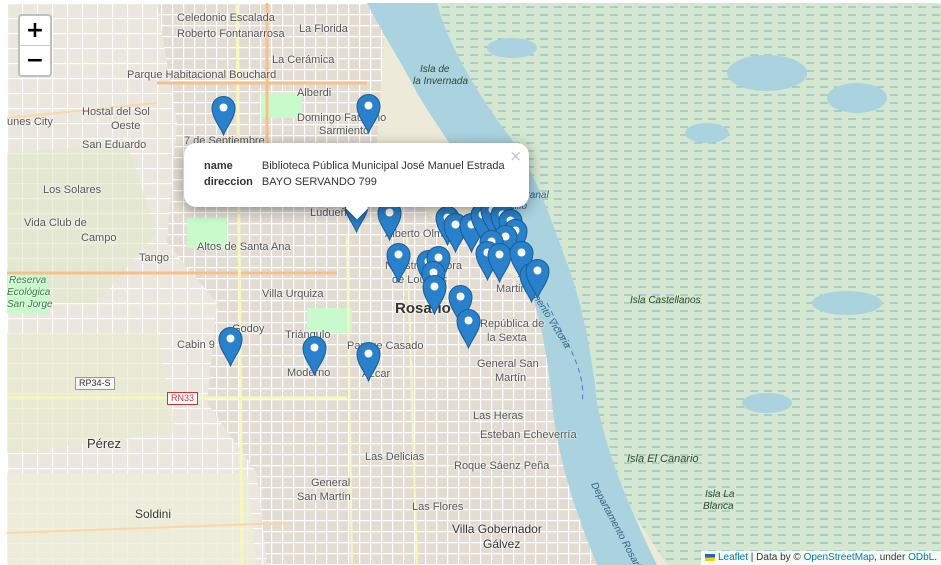 The width and height of the screenshot is (941, 565). What do you see at coordinates (114, 145) in the screenshot?
I see `place-label: San Eduardo` at bounding box center [114, 145].